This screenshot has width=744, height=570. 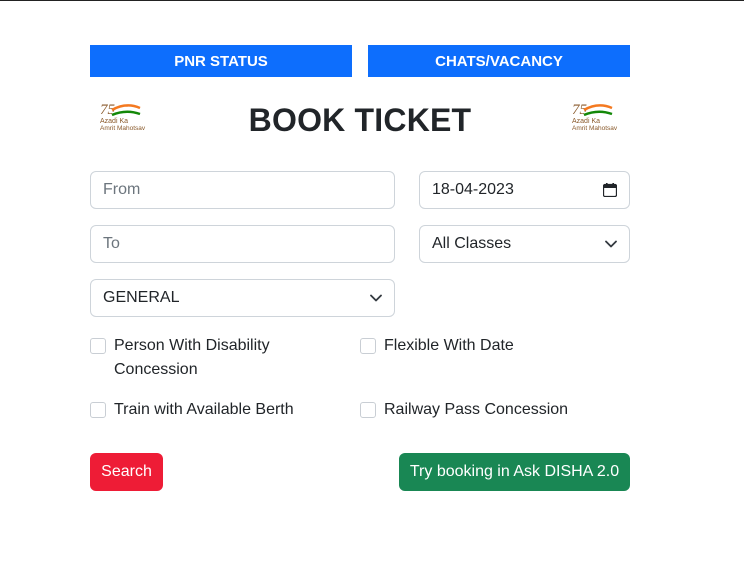 I want to click on from-field, so click(x=242, y=190).